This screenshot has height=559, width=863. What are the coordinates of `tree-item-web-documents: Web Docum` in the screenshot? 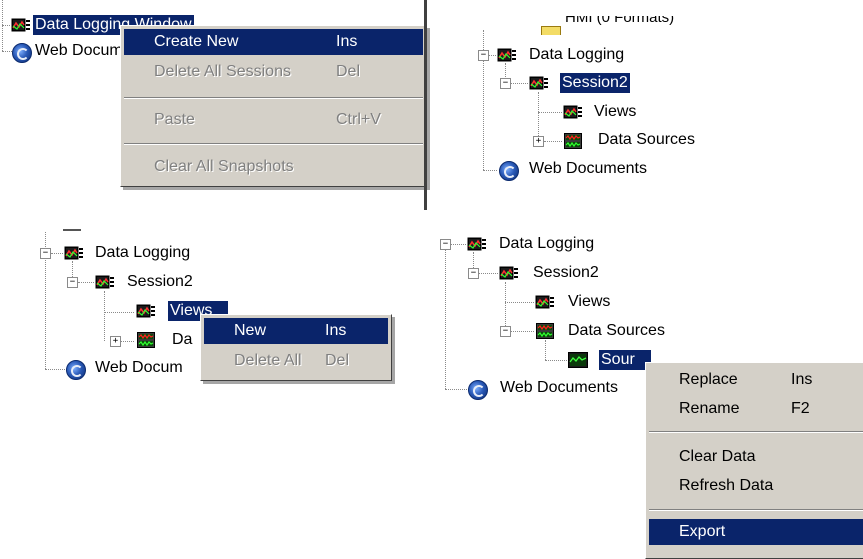 It's located at (139, 368).